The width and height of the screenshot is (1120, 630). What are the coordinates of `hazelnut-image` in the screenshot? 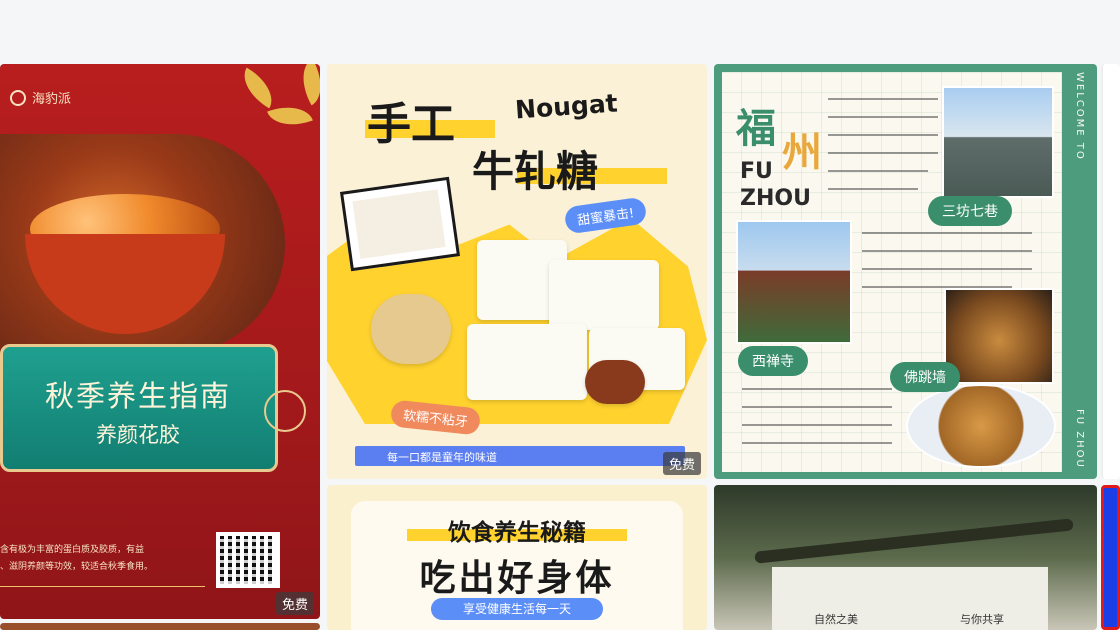 It's located at (615, 382).